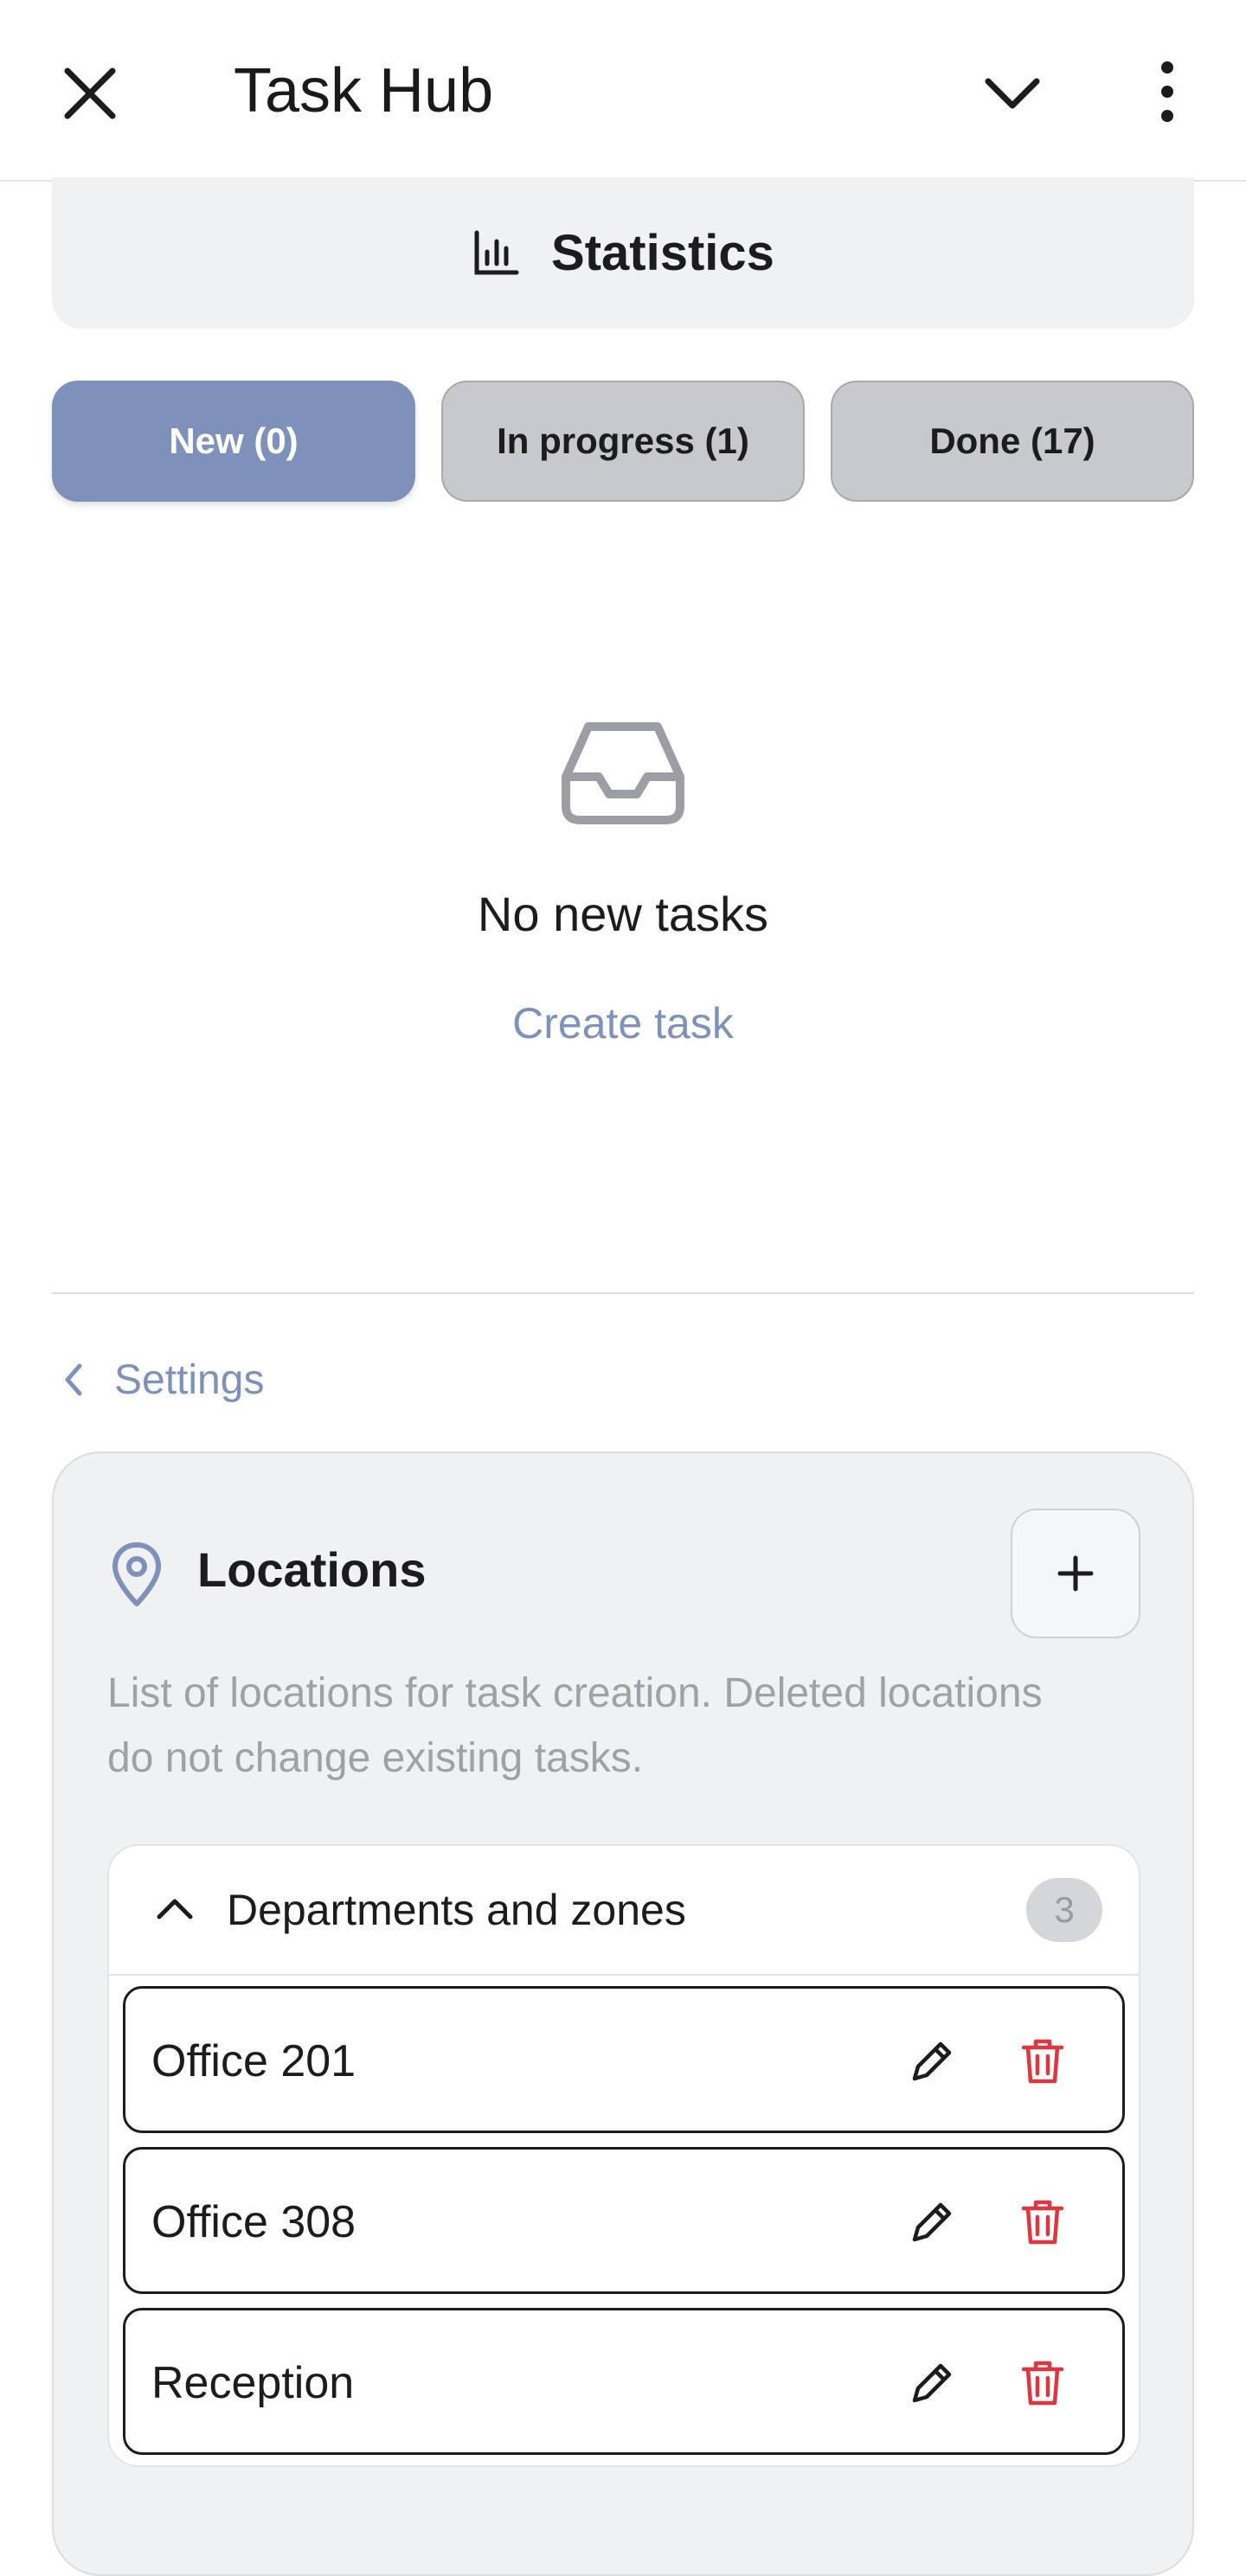 This screenshot has width=1246, height=2576. I want to click on chevron-up-icon, so click(175, 1909).